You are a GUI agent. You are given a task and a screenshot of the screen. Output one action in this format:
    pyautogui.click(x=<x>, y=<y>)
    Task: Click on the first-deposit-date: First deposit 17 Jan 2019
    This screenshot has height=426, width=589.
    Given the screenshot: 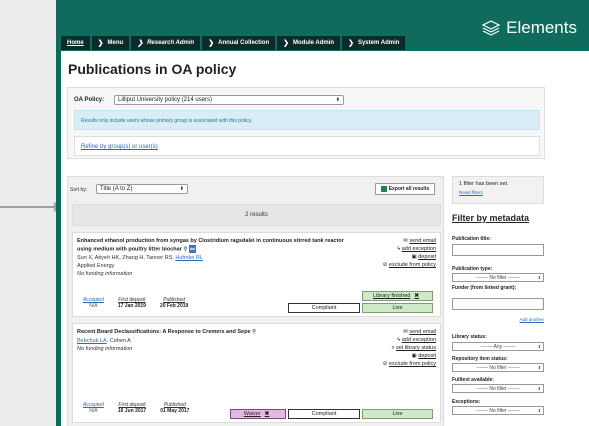 What is the action you would take?
    pyautogui.click(x=132, y=303)
    